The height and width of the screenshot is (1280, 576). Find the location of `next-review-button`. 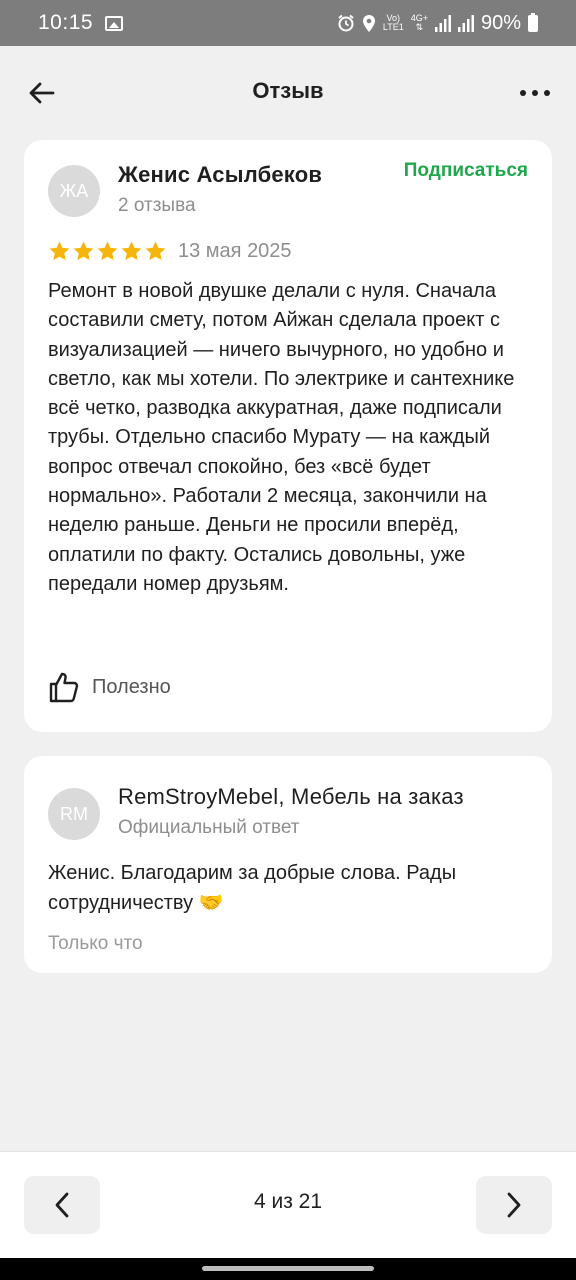

next-review-button is located at coordinates (514, 1205).